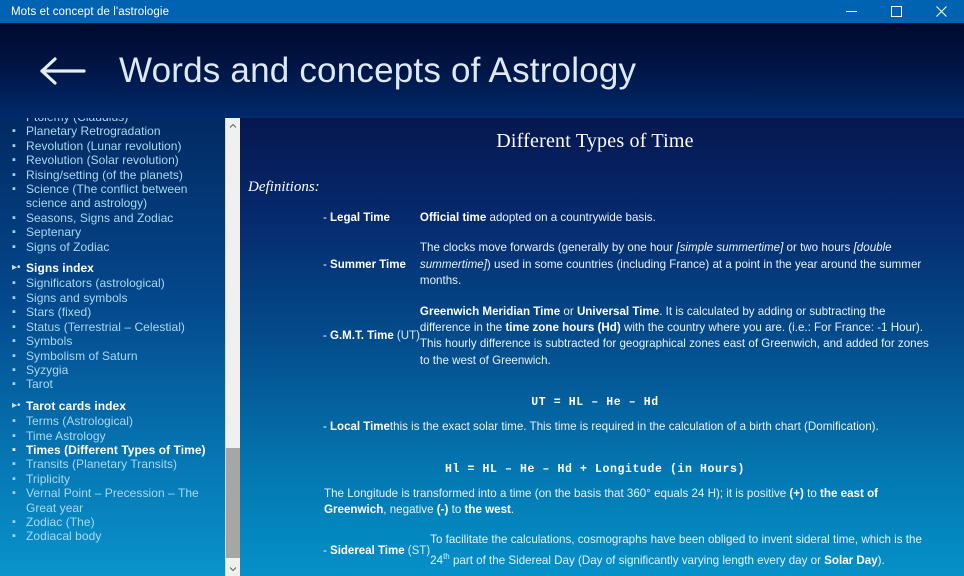  I want to click on chevron-up-icon, so click(233, 126).